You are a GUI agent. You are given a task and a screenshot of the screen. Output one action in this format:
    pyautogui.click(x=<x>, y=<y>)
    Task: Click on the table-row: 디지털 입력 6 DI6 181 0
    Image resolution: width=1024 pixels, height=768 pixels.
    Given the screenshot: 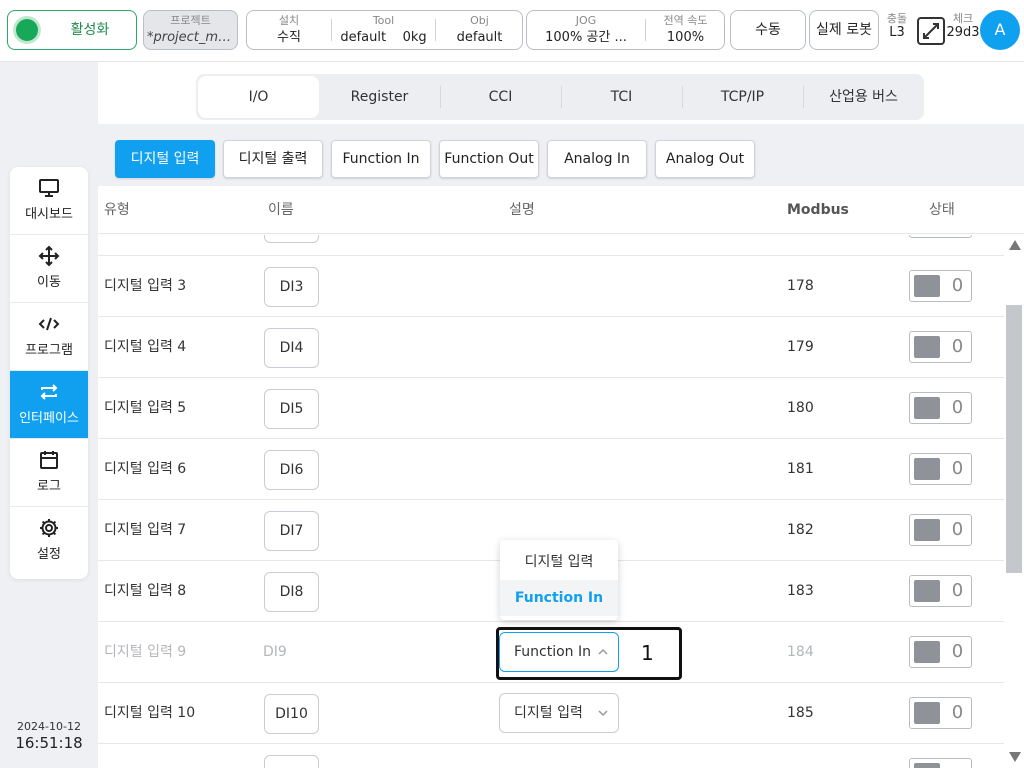 What is the action you would take?
    pyautogui.click(x=551, y=469)
    